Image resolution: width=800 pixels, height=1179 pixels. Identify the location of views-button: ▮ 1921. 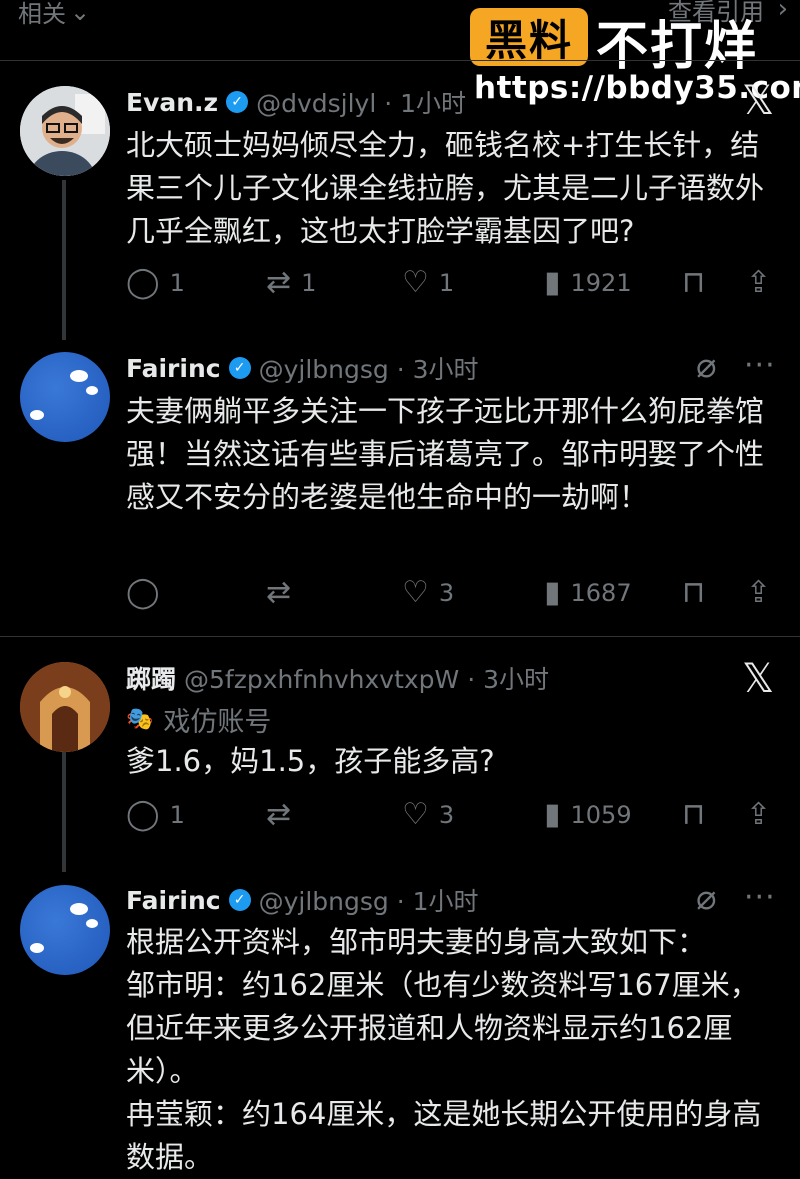
(588, 283).